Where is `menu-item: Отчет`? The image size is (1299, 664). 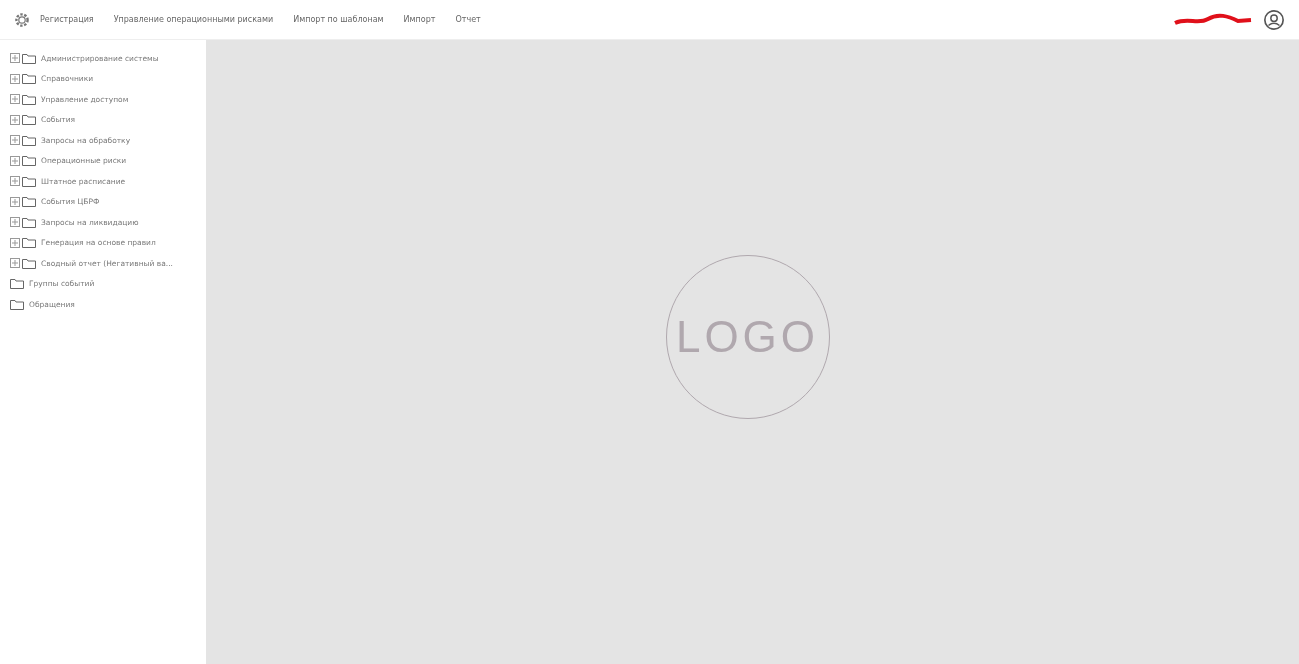 menu-item: Отчет is located at coordinates (468, 19).